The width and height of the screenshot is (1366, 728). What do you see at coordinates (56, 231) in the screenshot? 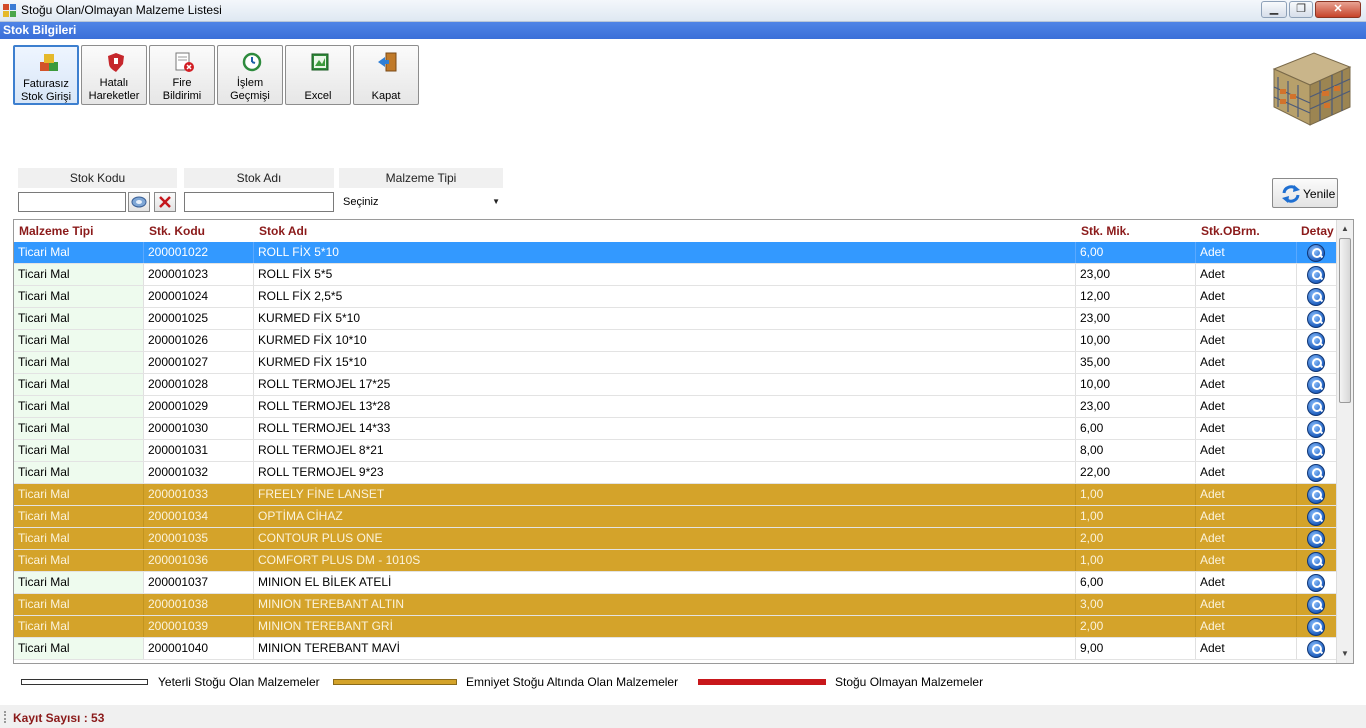
I see `column-header-malzeme-tipi: Malzeme Tipi` at bounding box center [56, 231].